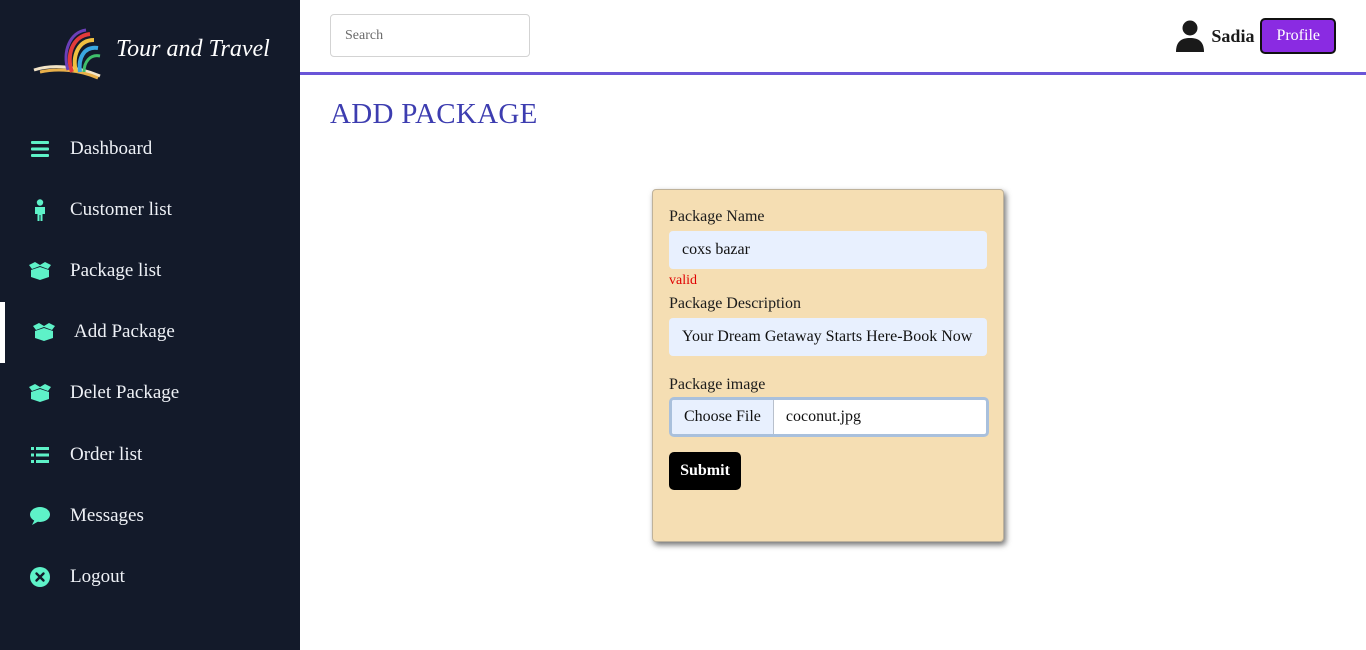 This screenshot has height=650, width=1366. I want to click on sidebar-item-label: Order list, so click(106, 454).